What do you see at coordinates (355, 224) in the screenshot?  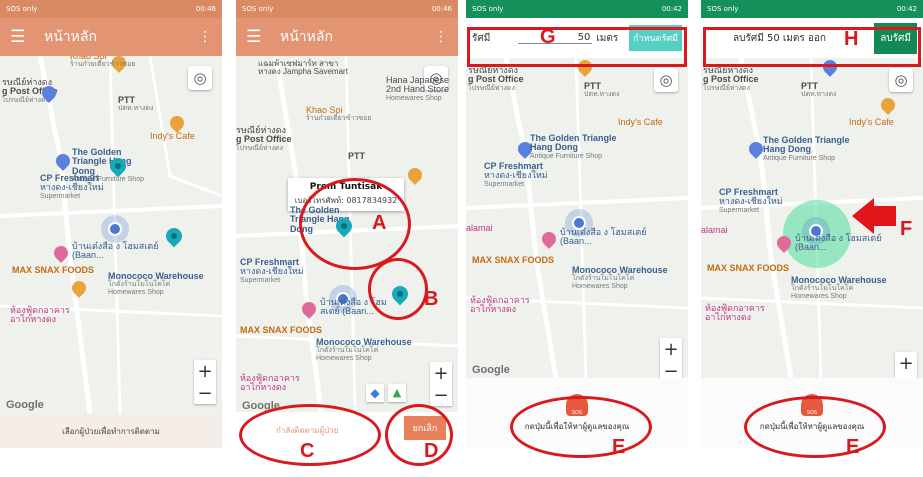 I see `annotation-ring-a` at bounding box center [355, 224].